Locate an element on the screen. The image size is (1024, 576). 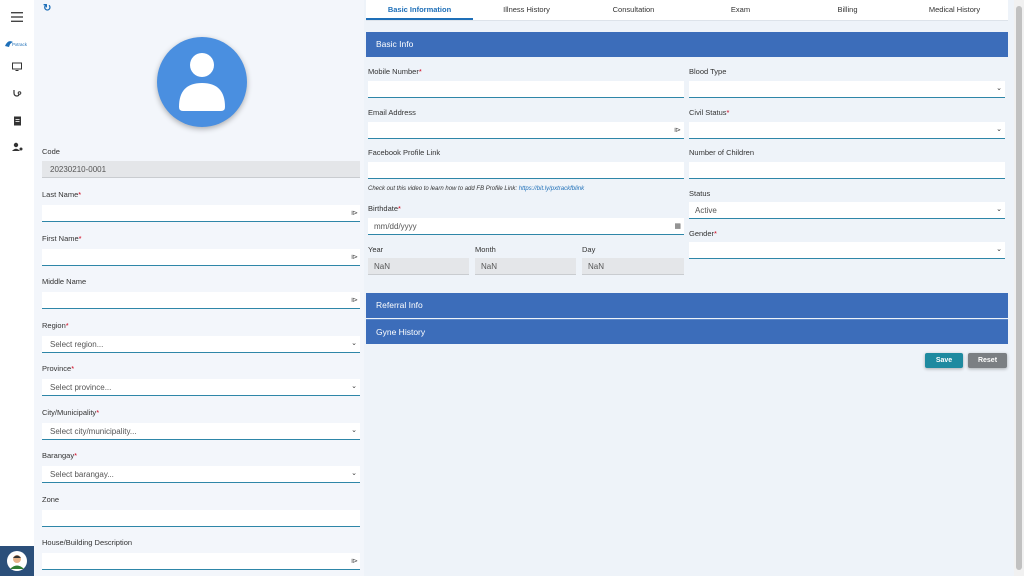
calendar-icon: ▦ is located at coordinates (677, 226).